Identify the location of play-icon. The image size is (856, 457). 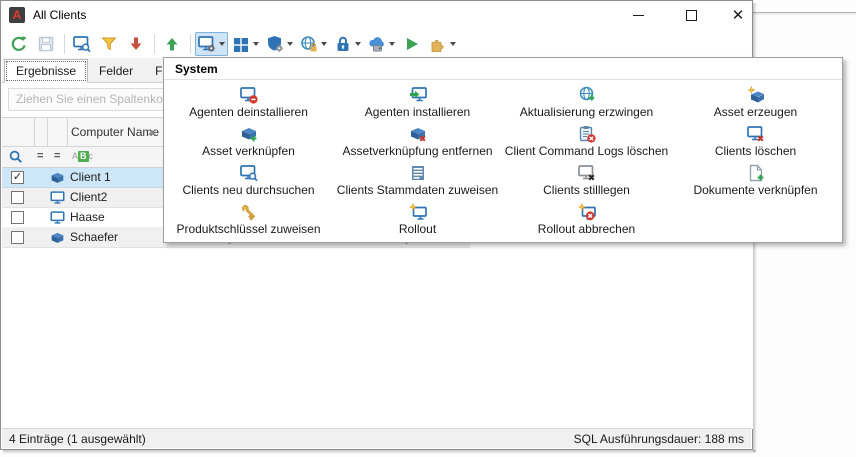
(412, 44).